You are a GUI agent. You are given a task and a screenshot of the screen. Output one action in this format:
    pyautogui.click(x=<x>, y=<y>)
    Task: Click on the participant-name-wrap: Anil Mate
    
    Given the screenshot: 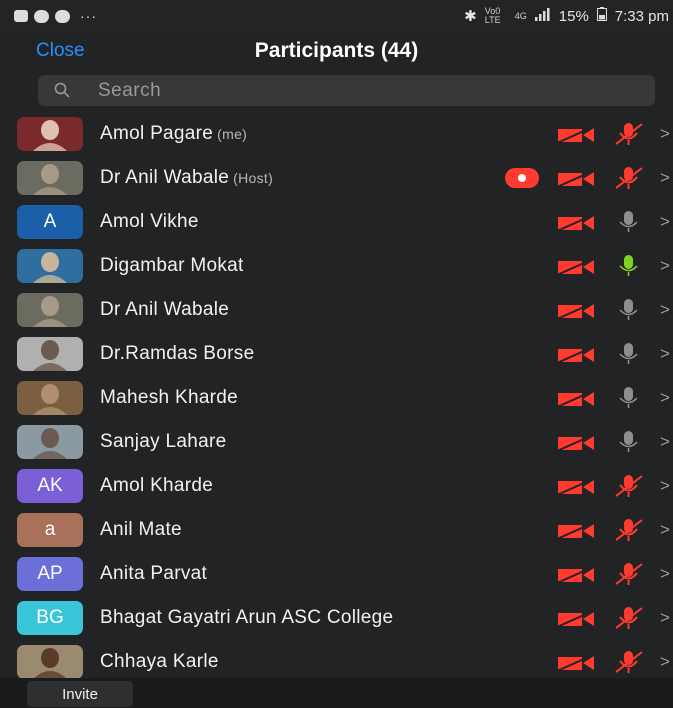 What is the action you would take?
    pyautogui.click(x=141, y=530)
    